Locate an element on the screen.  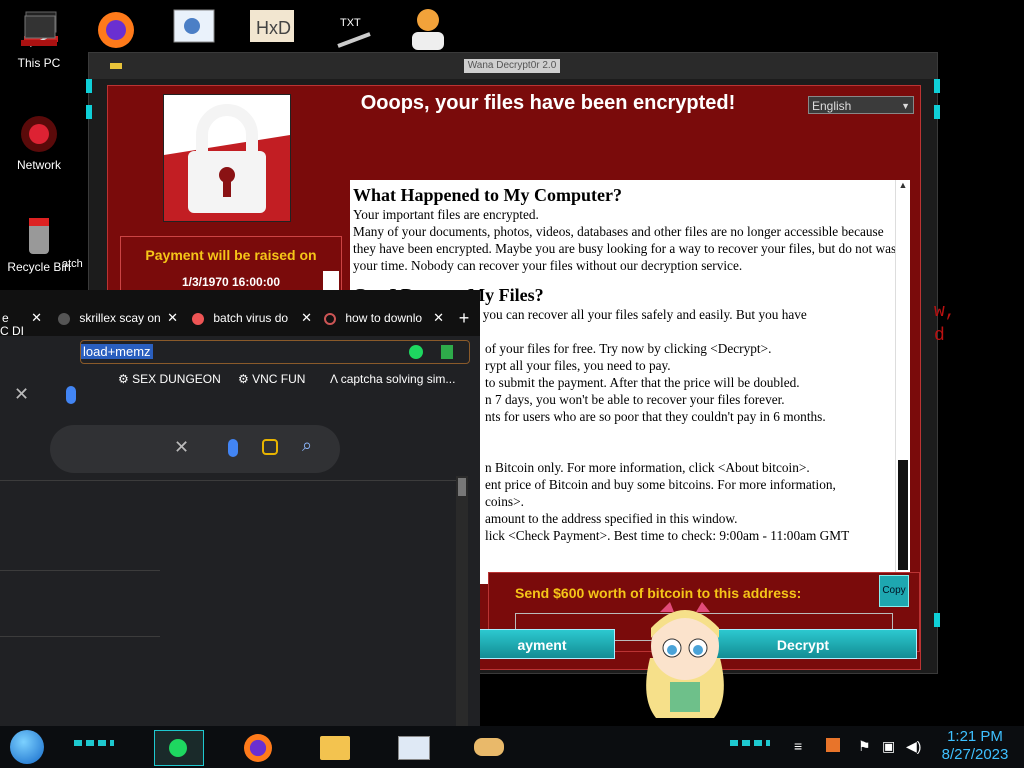
text-scrollbar: ▲ ▼ is located at coordinates (902, 382).